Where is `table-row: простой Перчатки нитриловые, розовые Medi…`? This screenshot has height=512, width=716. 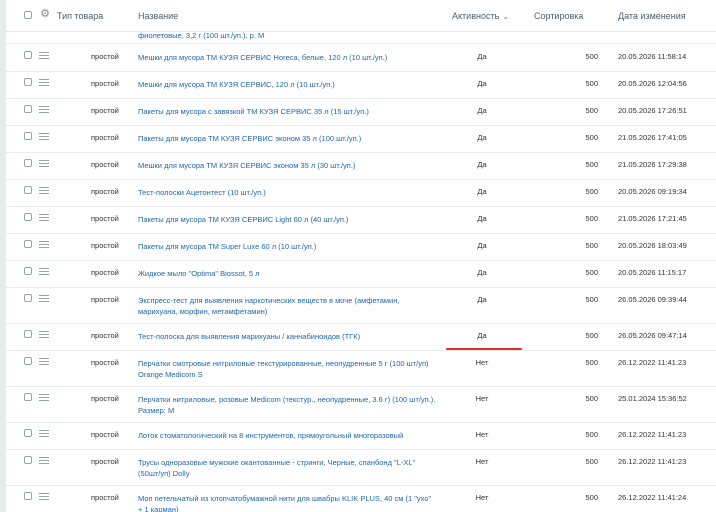
table-row: простой Перчатки нитриловые, розовые Medi… is located at coordinates (361, 404).